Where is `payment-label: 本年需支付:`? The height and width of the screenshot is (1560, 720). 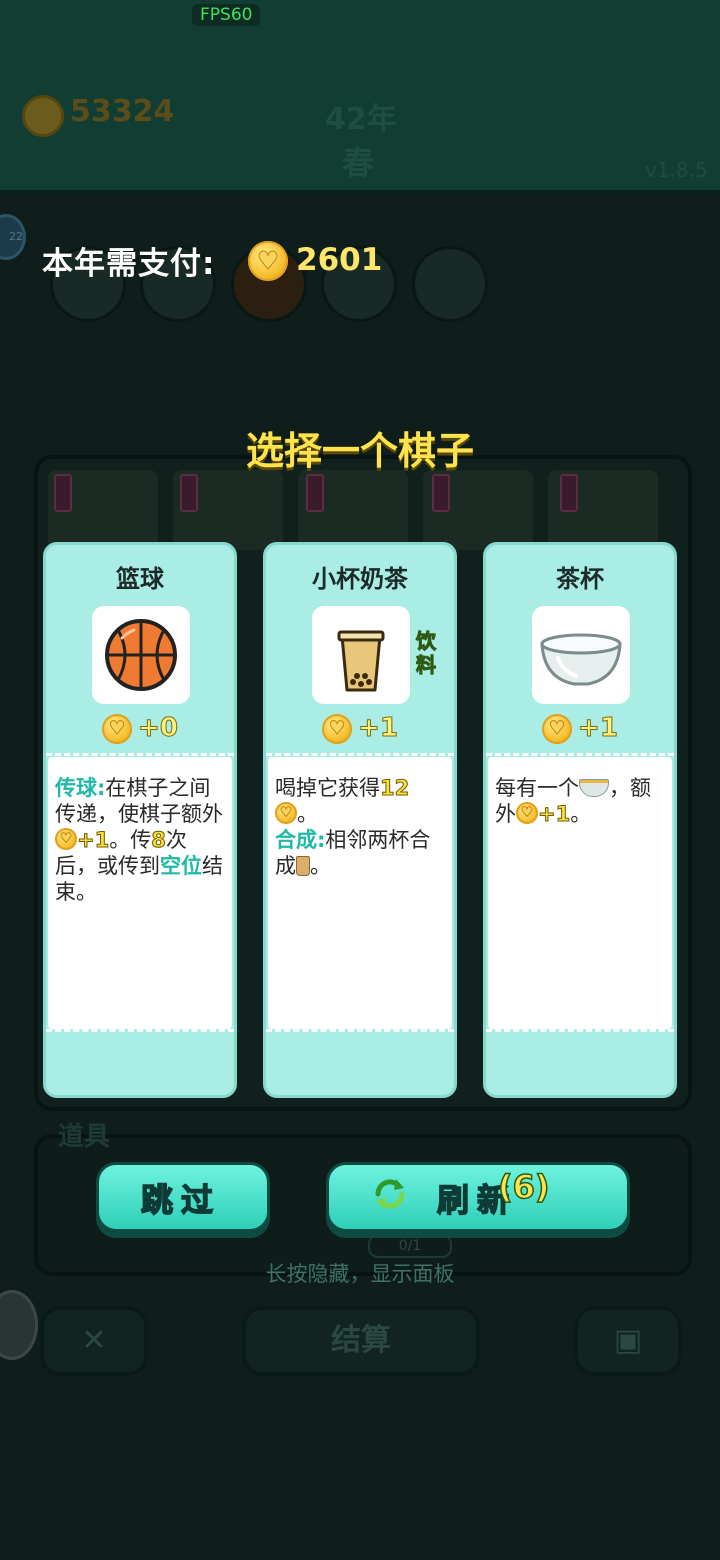 payment-label: 本年需支付: is located at coordinates (129, 264).